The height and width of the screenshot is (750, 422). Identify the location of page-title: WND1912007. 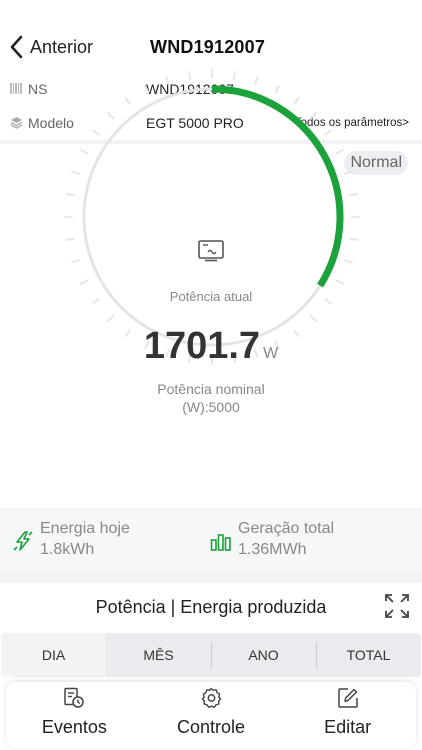
(208, 47).